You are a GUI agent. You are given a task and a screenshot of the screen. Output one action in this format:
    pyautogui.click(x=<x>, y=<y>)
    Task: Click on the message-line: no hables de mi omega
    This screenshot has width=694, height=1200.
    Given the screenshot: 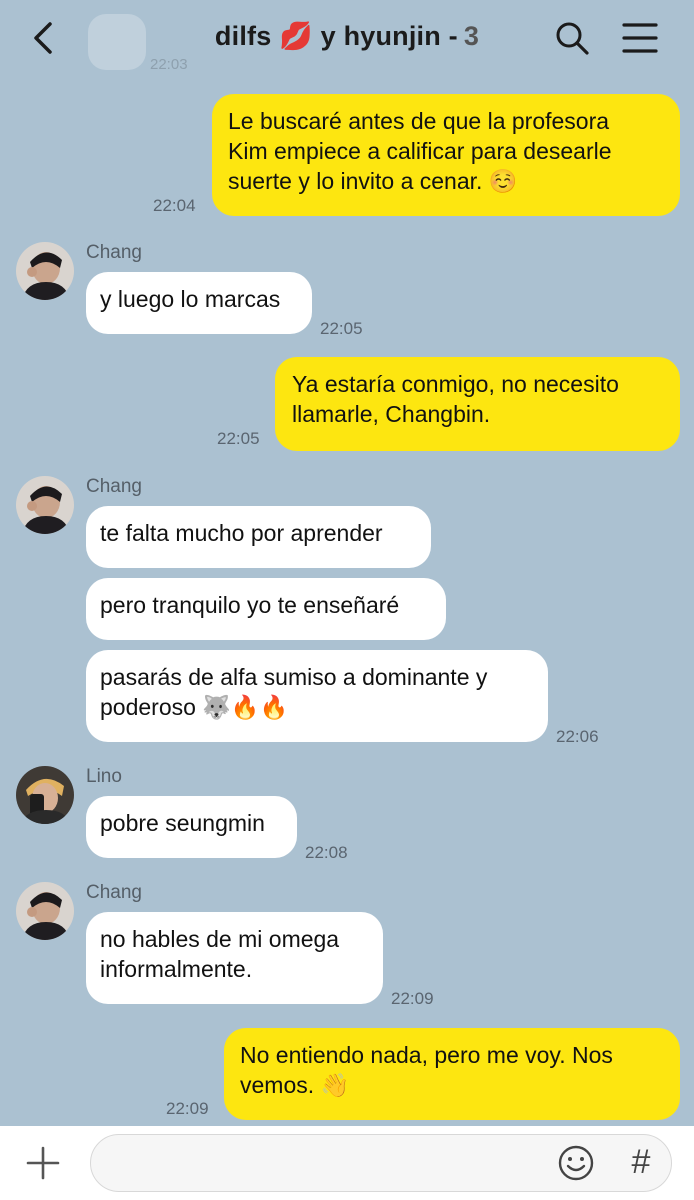 What is the action you would take?
    pyautogui.click(x=220, y=939)
    